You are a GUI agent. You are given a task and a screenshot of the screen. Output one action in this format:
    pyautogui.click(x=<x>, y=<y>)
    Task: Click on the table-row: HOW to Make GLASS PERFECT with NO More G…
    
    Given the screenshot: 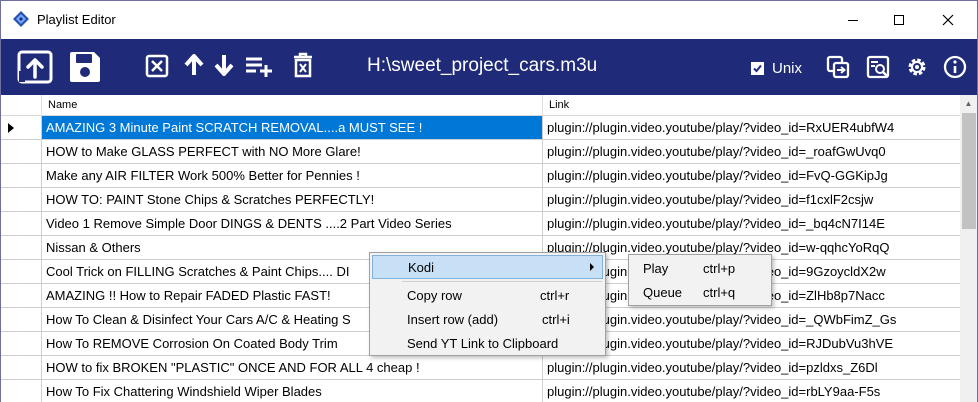 What is the action you would take?
    pyautogui.click(x=480, y=152)
    